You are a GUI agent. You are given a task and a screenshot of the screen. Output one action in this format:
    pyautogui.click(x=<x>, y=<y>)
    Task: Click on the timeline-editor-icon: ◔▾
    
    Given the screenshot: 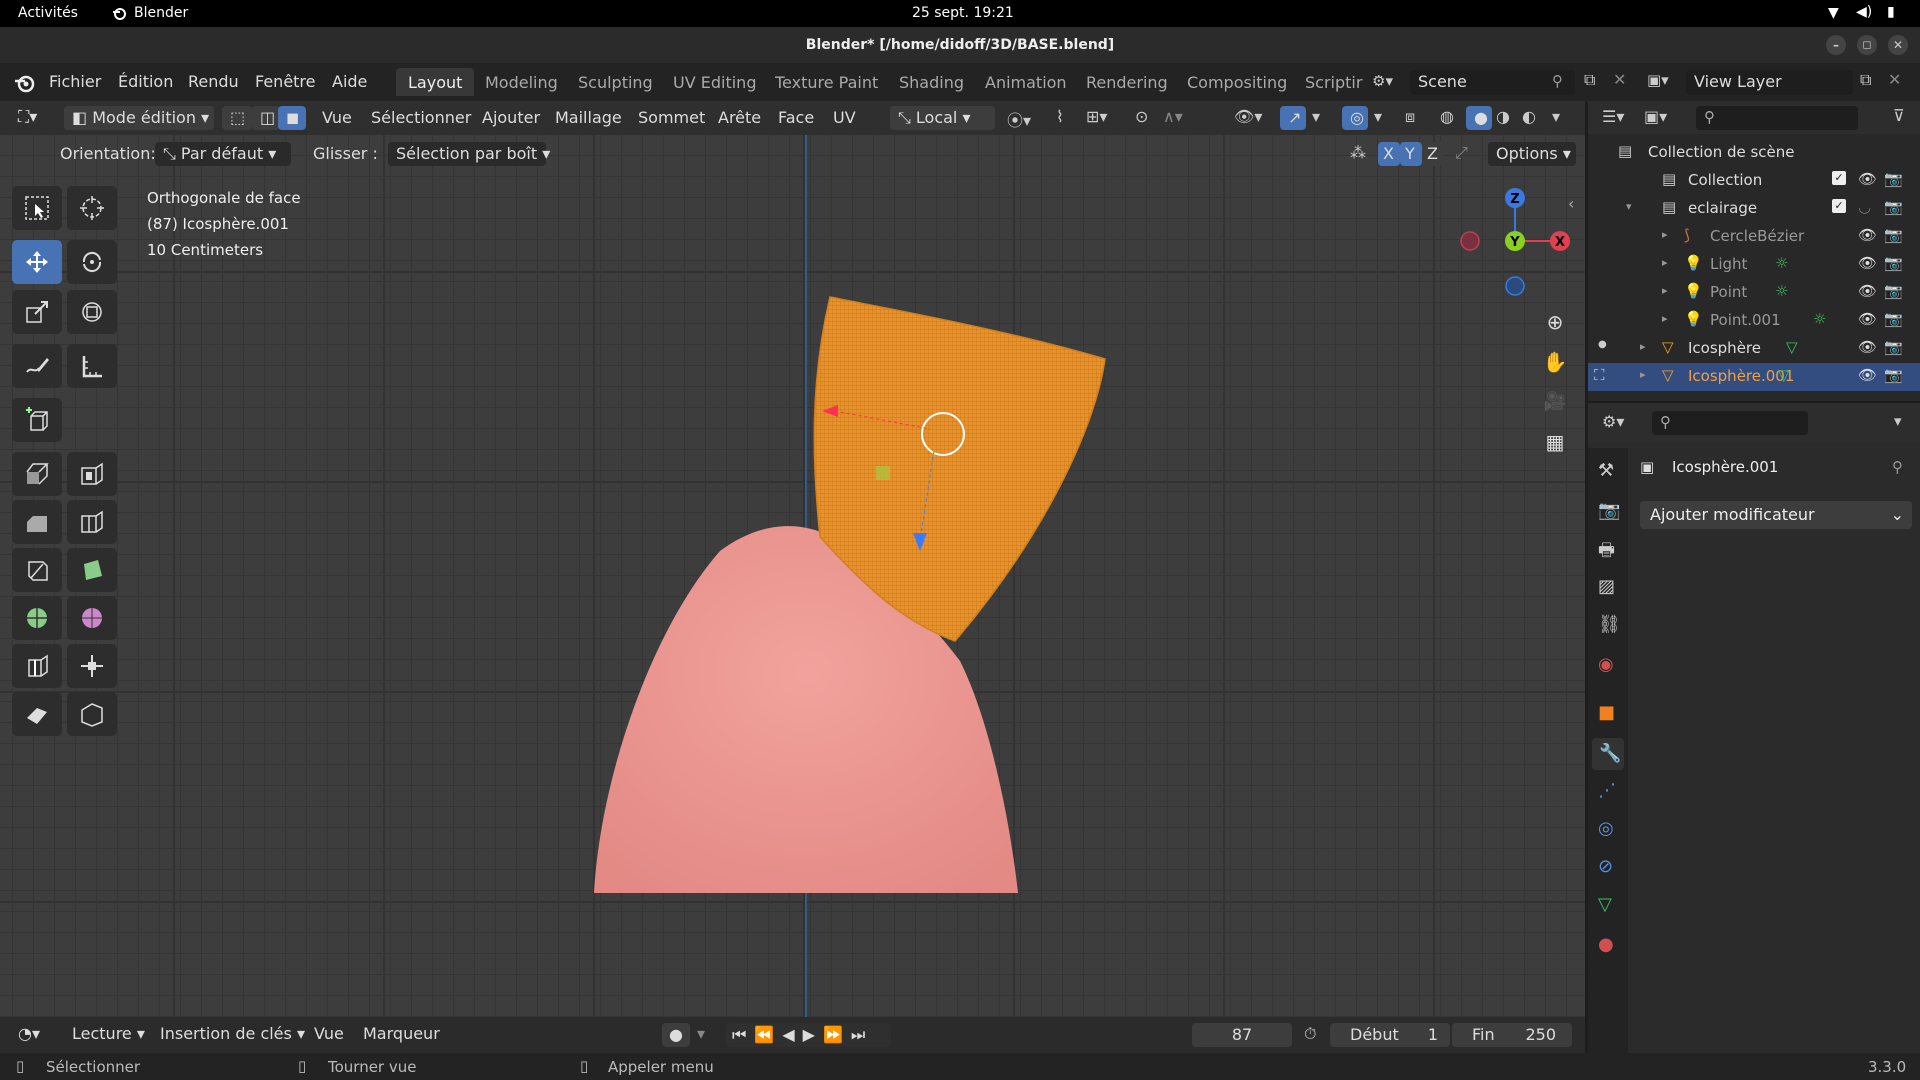 What is the action you would take?
    pyautogui.click(x=29, y=1033)
    